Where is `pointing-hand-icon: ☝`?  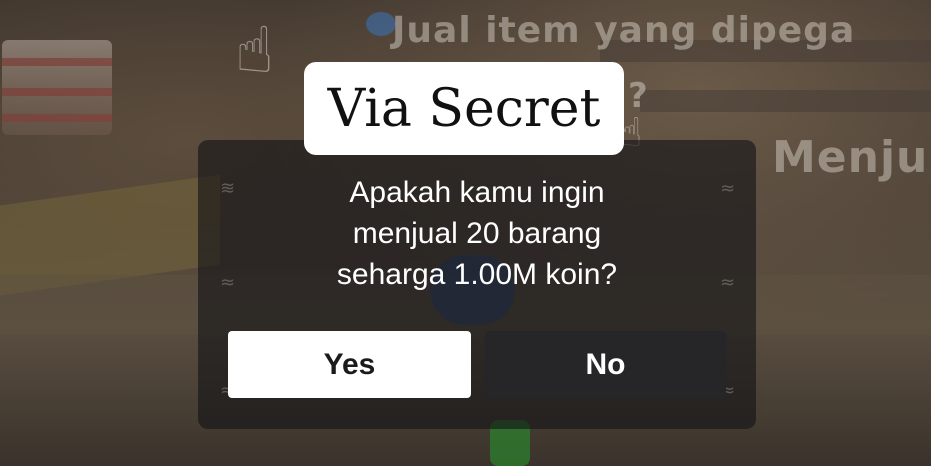
pointing-hand-icon: ☝ is located at coordinates (254, 51).